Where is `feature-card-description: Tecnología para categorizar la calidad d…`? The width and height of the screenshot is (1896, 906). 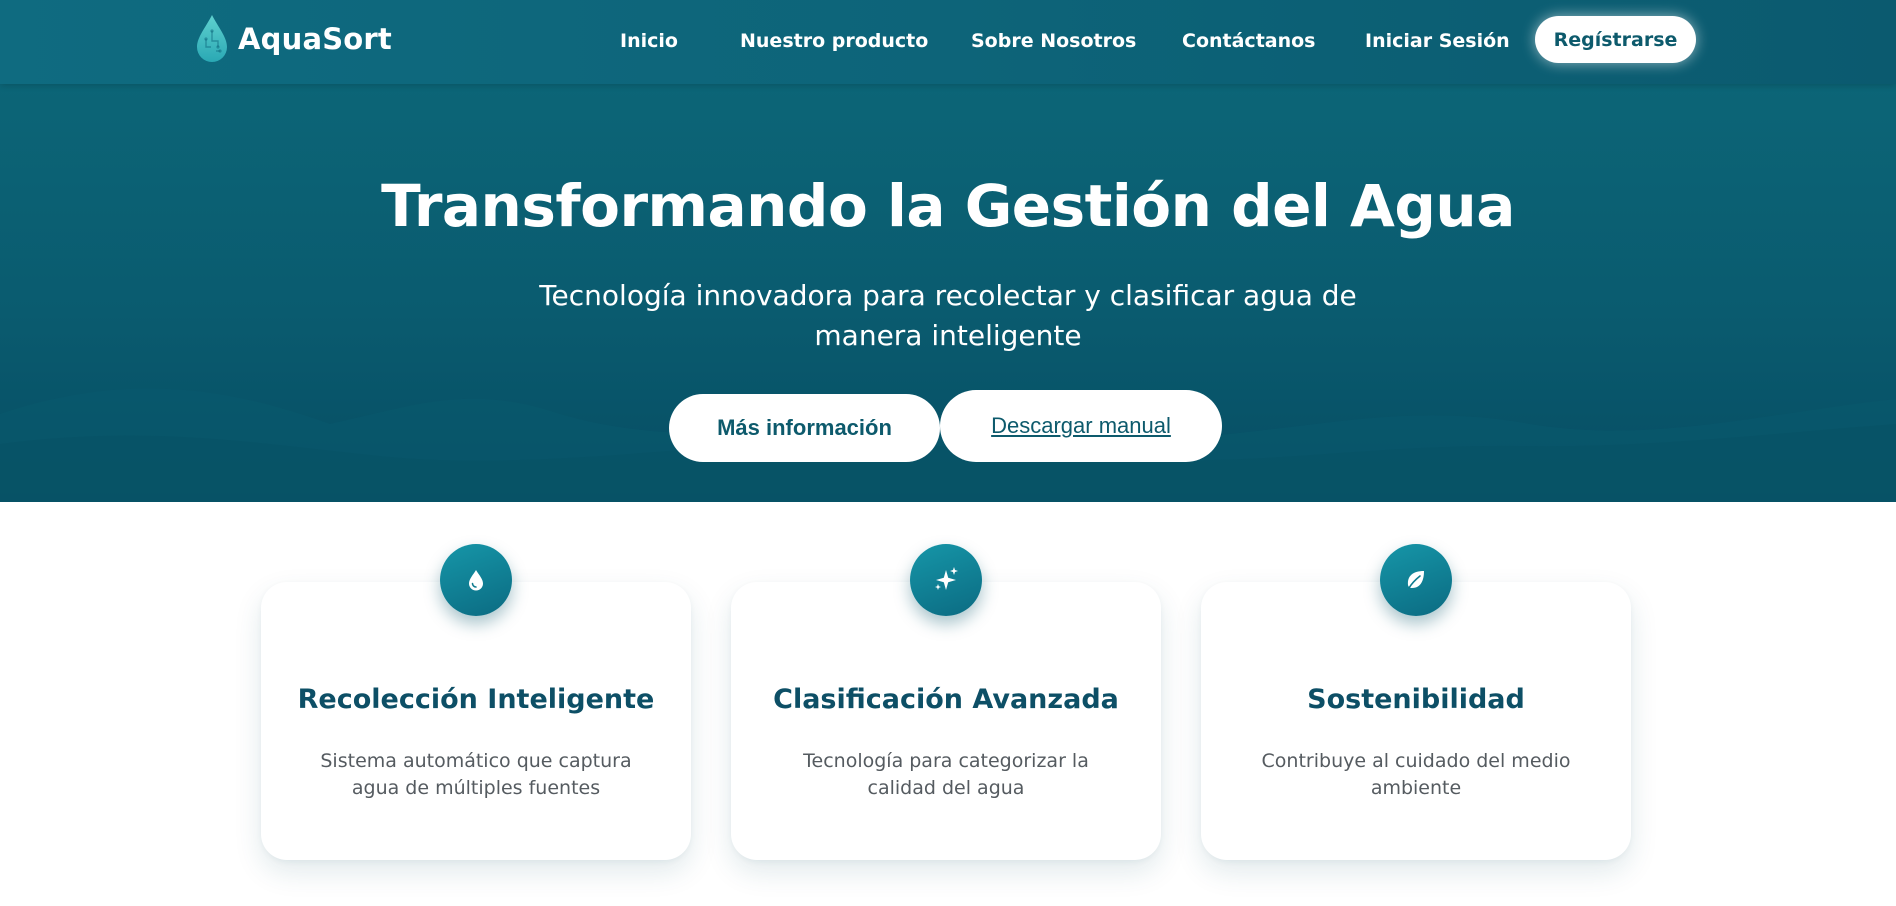 feature-card-description: Tecnología para categorizar la calidad d… is located at coordinates (946, 774).